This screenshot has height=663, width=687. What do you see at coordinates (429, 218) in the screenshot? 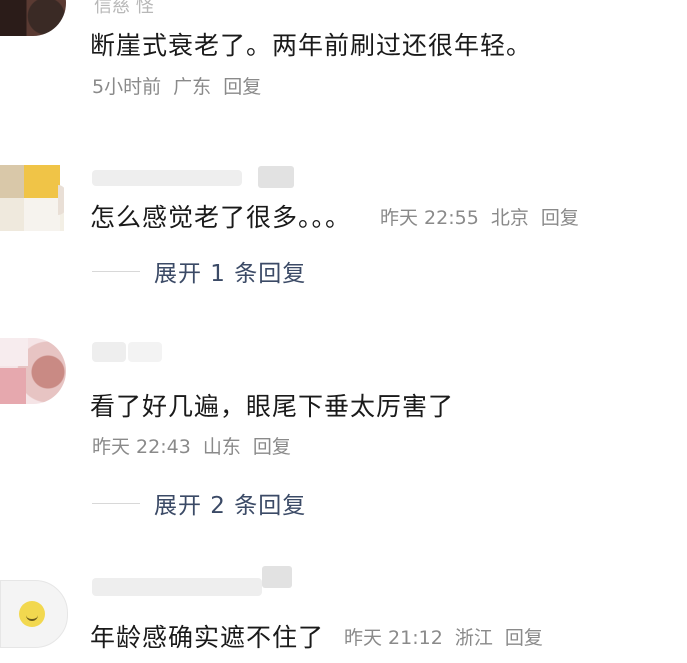
I see `comment-time: 昨天 22:55` at bounding box center [429, 218].